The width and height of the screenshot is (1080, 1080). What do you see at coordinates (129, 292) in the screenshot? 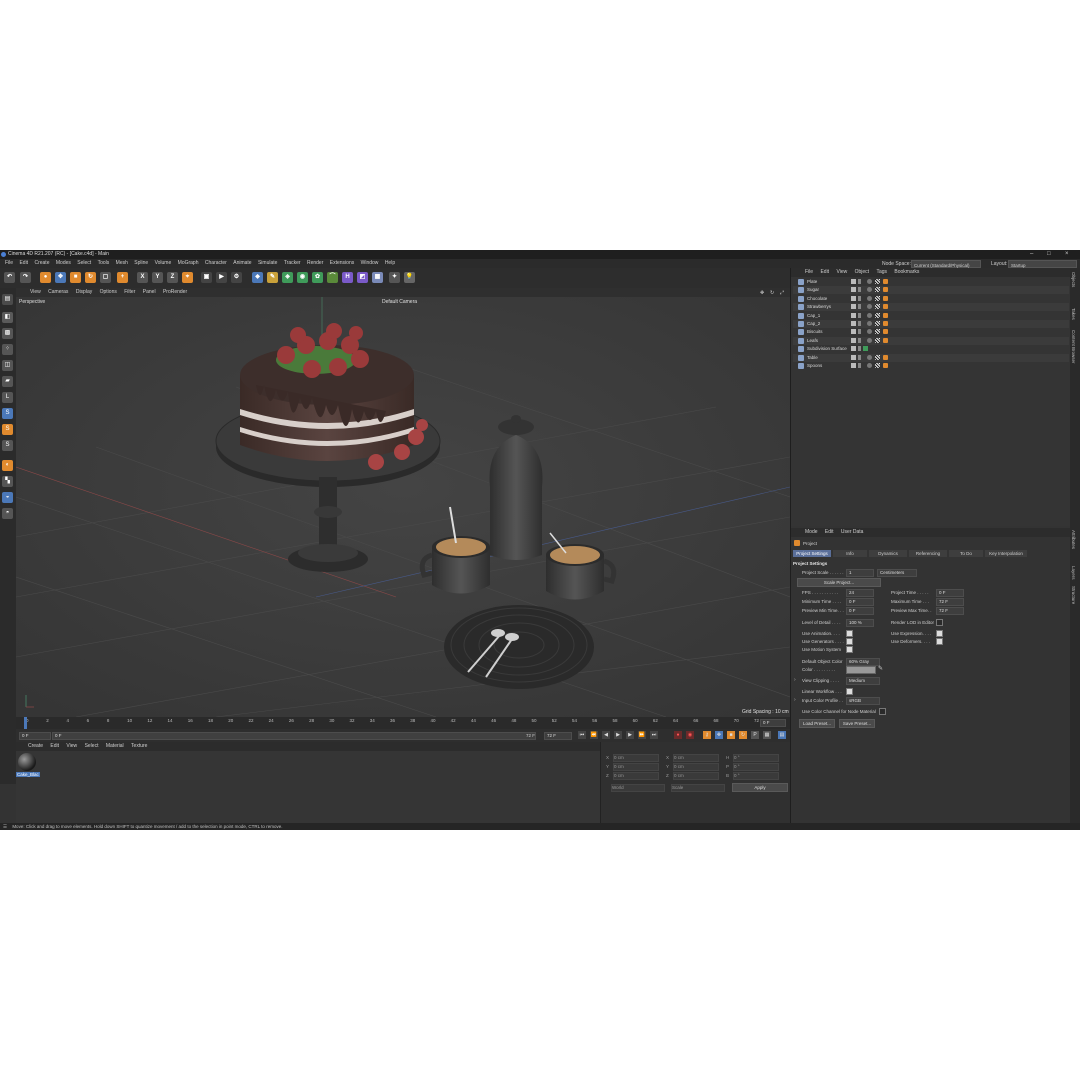
I see `viewport-menu-filter: Filter` at bounding box center [129, 292].